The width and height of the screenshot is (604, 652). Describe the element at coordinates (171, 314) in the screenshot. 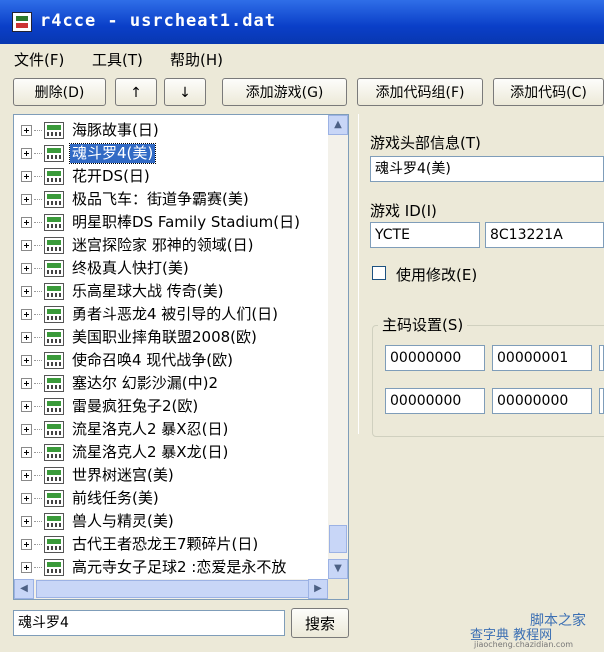

I see `tree-item: 勇者斗恶龙4 被引导的人们(日)` at that location.